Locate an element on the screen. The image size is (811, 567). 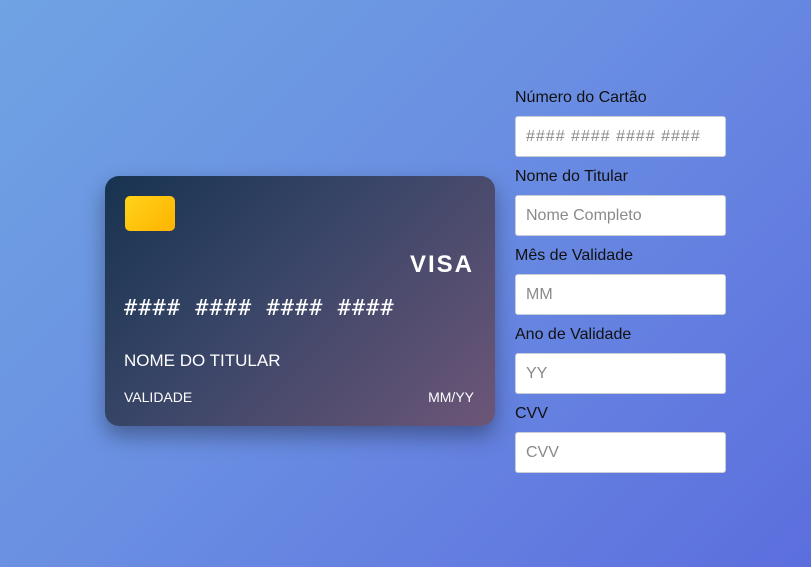
holder-name-input is located at coordinates (620, 215).